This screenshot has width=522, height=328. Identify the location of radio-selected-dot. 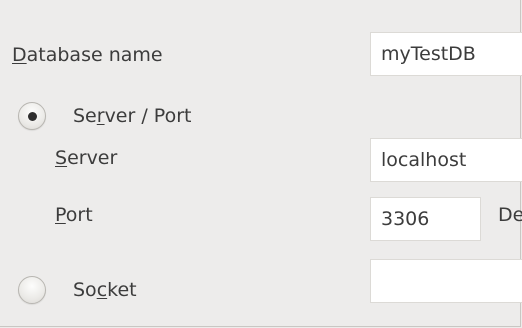
(32, 116).